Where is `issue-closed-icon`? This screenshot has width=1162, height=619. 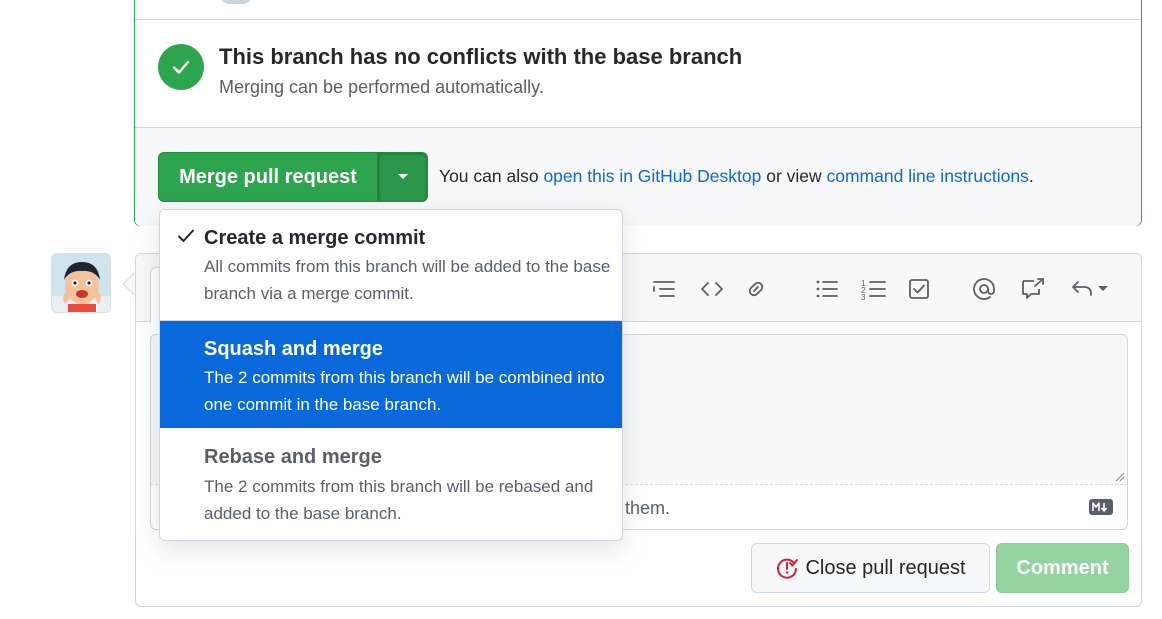
issue-closed-icon is located at coordinates (788, 568).